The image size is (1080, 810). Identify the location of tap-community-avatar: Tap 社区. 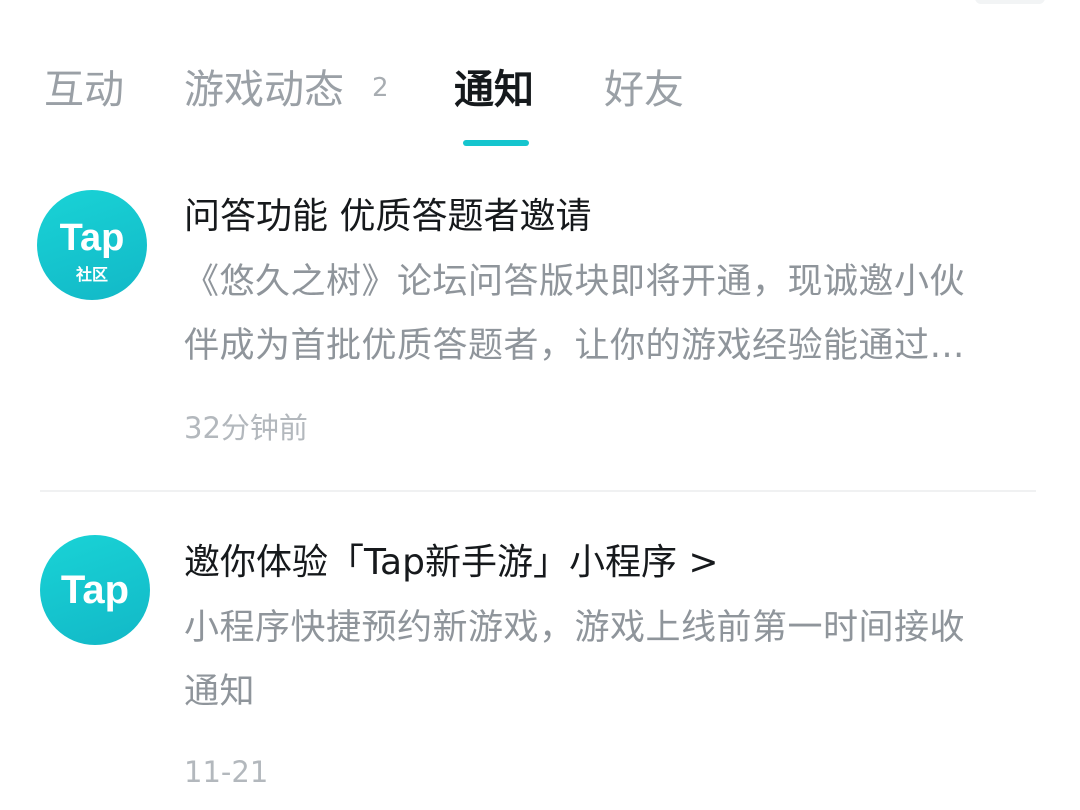
(92, 245).